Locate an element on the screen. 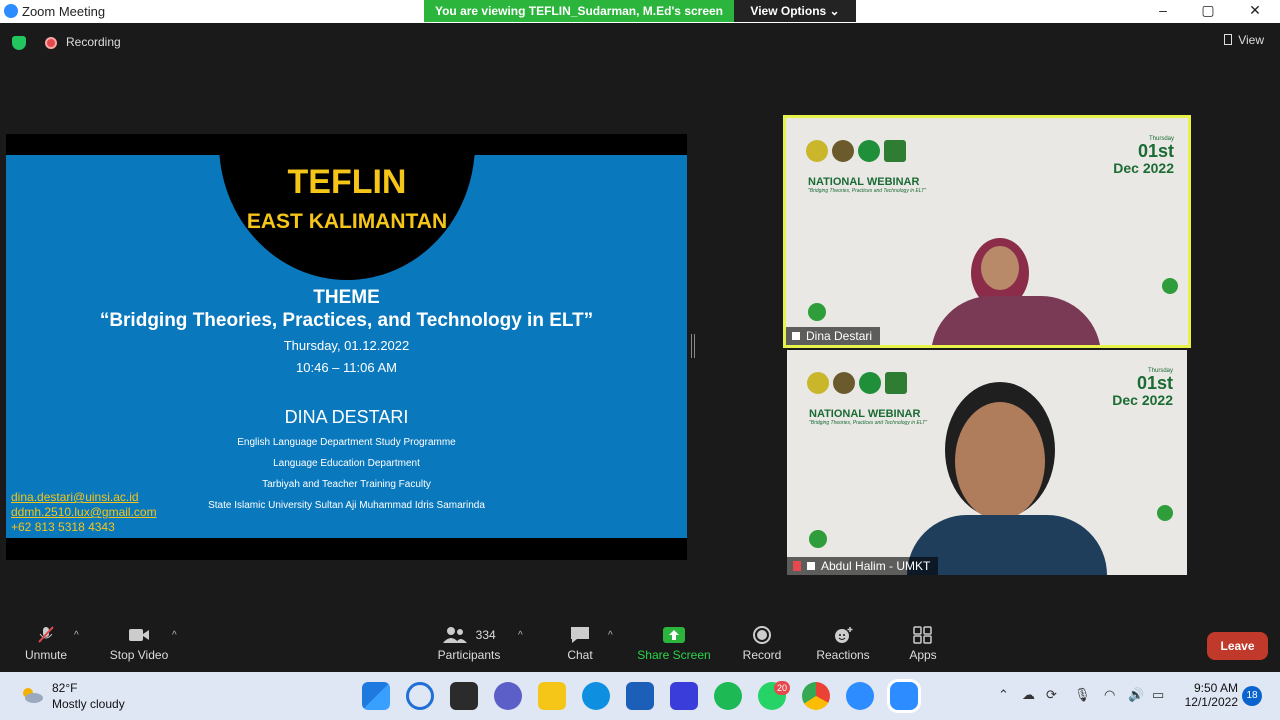 Image resolution: width=1280 pixels, height=720 pixels. whatsapp-notification-badge: 20 is located at coordinates (782, 688).